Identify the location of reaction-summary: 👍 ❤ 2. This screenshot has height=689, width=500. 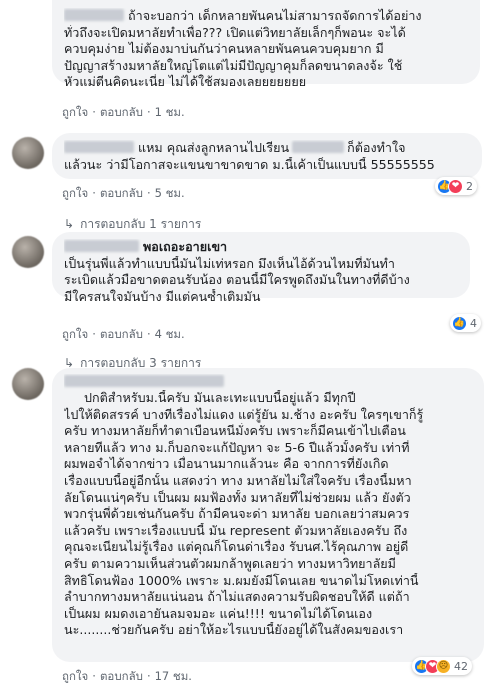
(456, 186).